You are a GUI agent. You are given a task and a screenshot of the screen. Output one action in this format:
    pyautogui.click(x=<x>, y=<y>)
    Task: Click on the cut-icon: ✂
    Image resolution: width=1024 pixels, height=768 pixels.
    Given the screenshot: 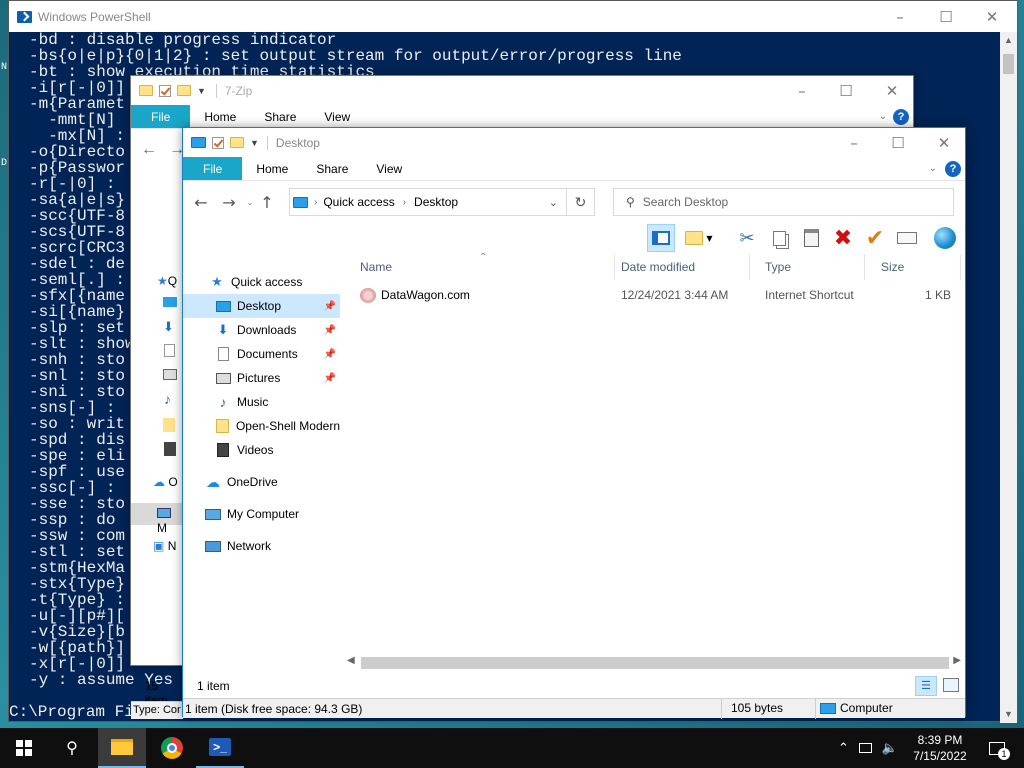 What is the action you would take?
    pyautogui.click(x=747, y=238)
    